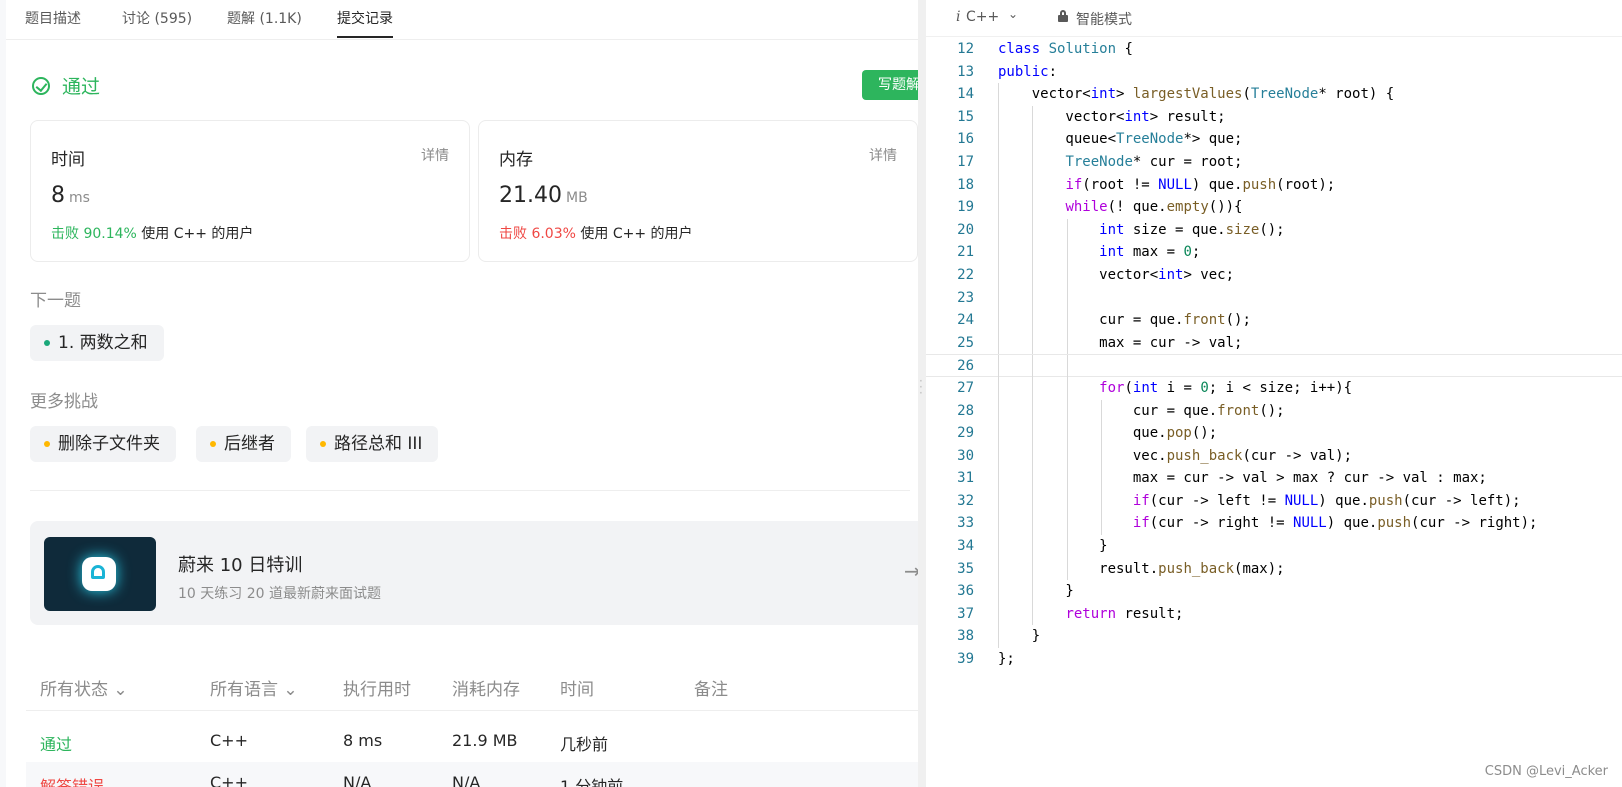 The image size is (1622, 787). What do you see at coordinates (72, 780) in the screenshot?
I see `row2-status: 解答错误` at bounding box center [72, 780].